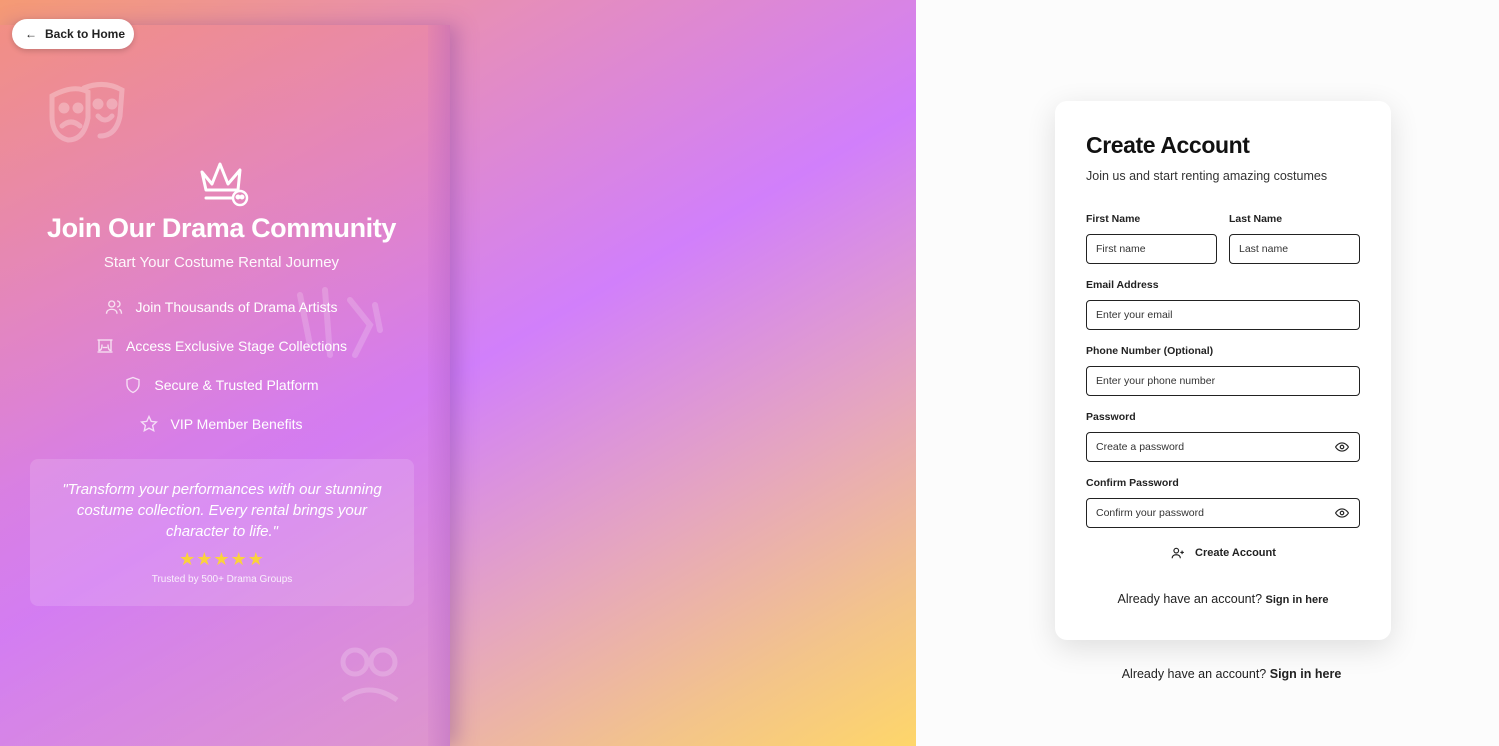 Image resolution: width=1499 pixels, height=746 pixels. Describe the element at coordinates (149, 424) in the screenshot. I see `star-icon` at that location.